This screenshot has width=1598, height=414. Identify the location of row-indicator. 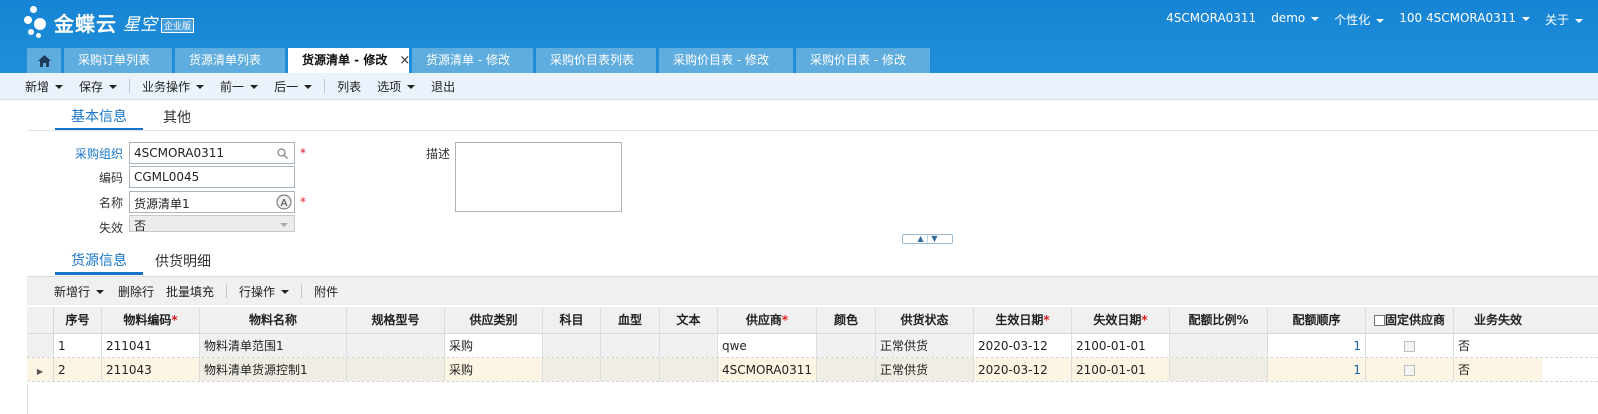
(40, 345).